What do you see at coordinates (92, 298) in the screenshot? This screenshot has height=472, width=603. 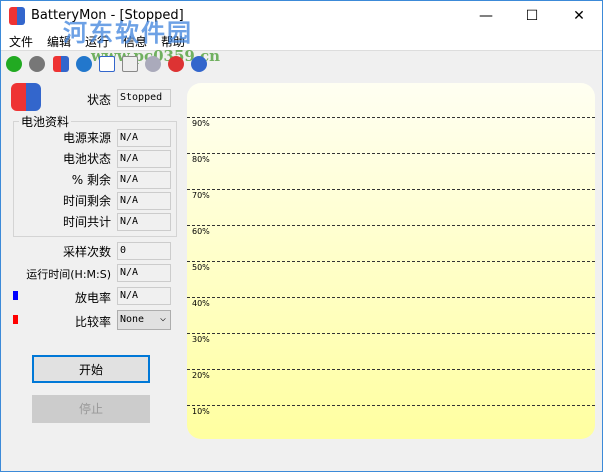 I see `discharge-label: 放电率` at bounding box center [92, 298].